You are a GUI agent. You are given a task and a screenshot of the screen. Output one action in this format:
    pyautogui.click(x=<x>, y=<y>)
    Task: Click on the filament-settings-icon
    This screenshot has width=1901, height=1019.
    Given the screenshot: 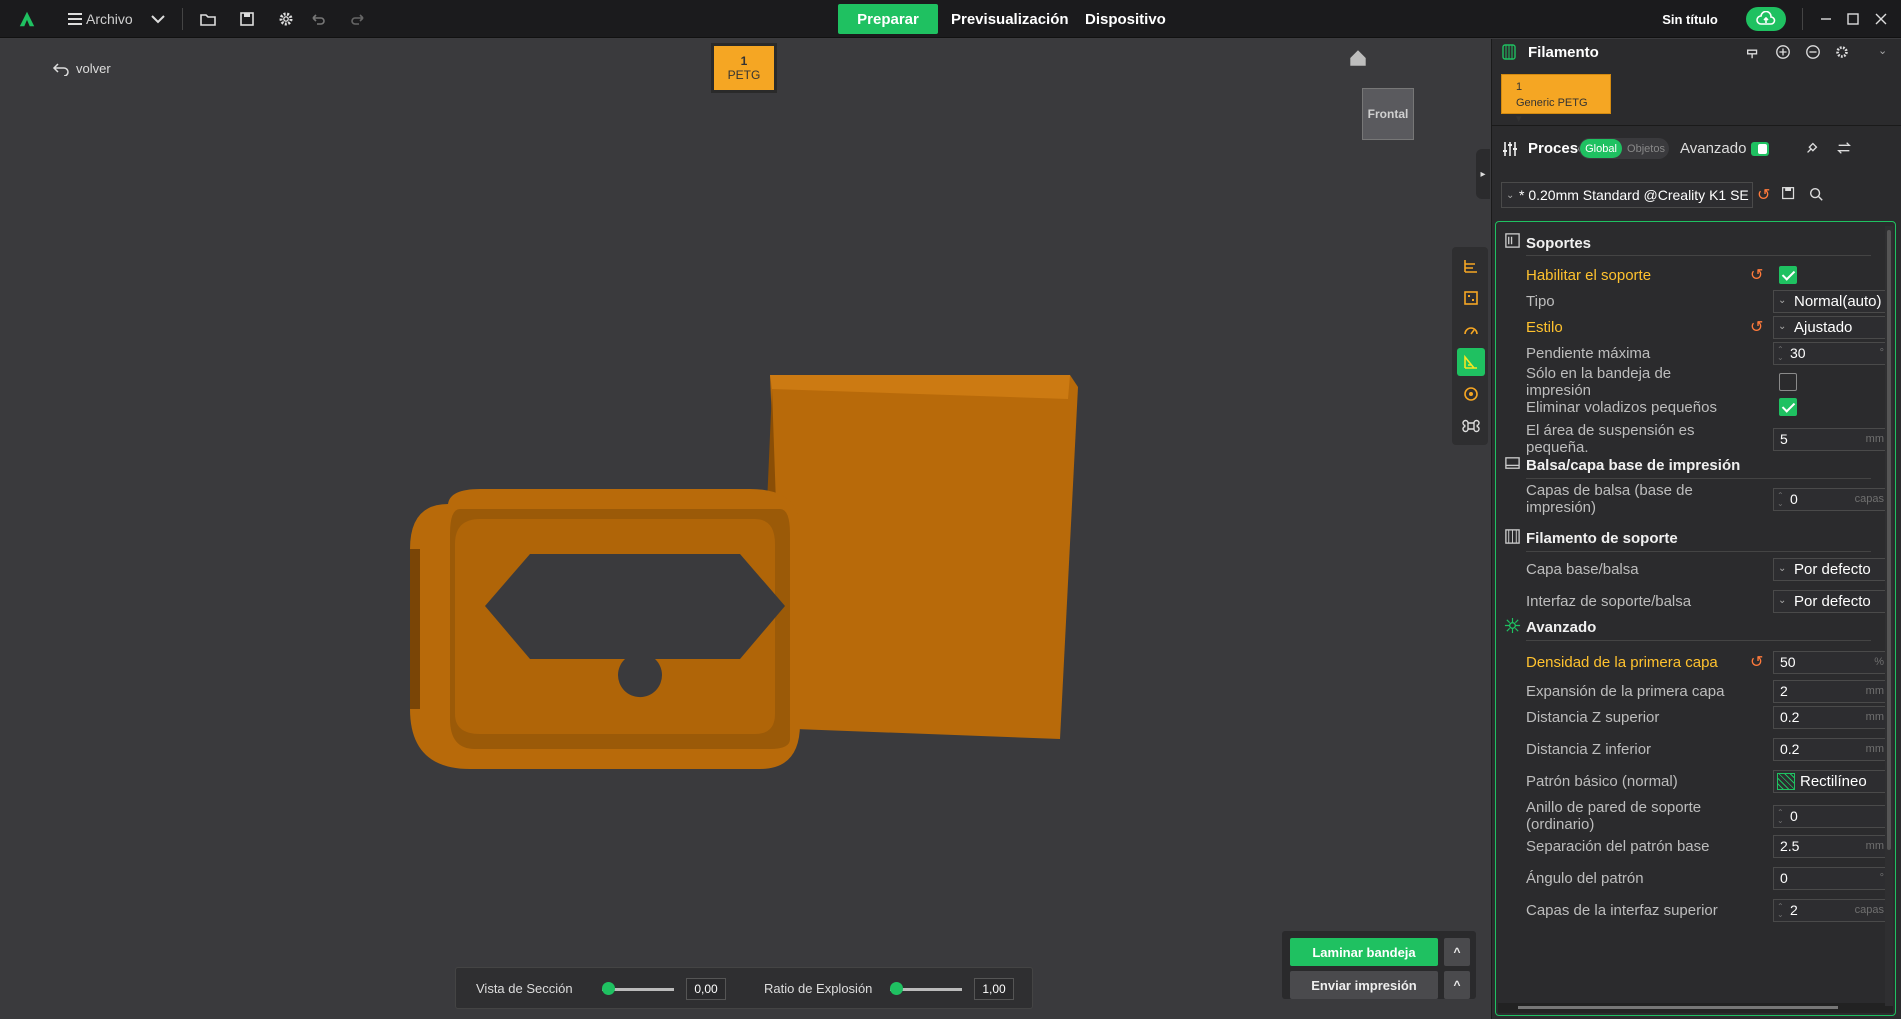 What is the action you would take?
    pyautogui.click(x=1844, y=53)
    